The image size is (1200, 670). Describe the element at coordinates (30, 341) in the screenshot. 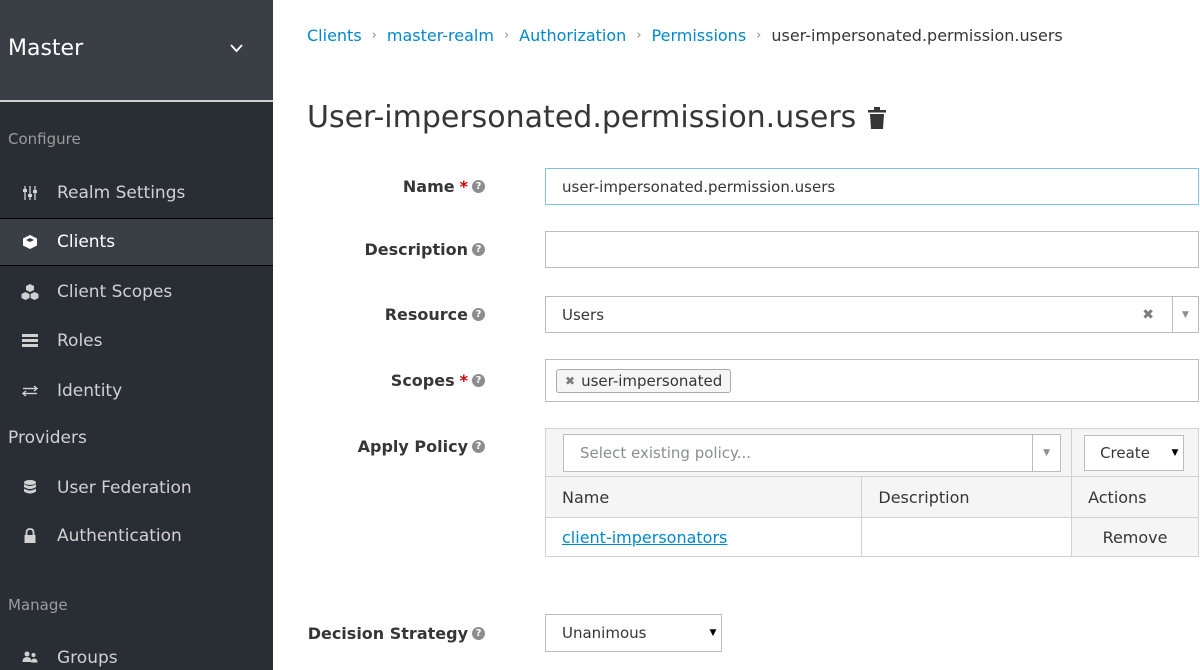

I see `list-icon` at that location.